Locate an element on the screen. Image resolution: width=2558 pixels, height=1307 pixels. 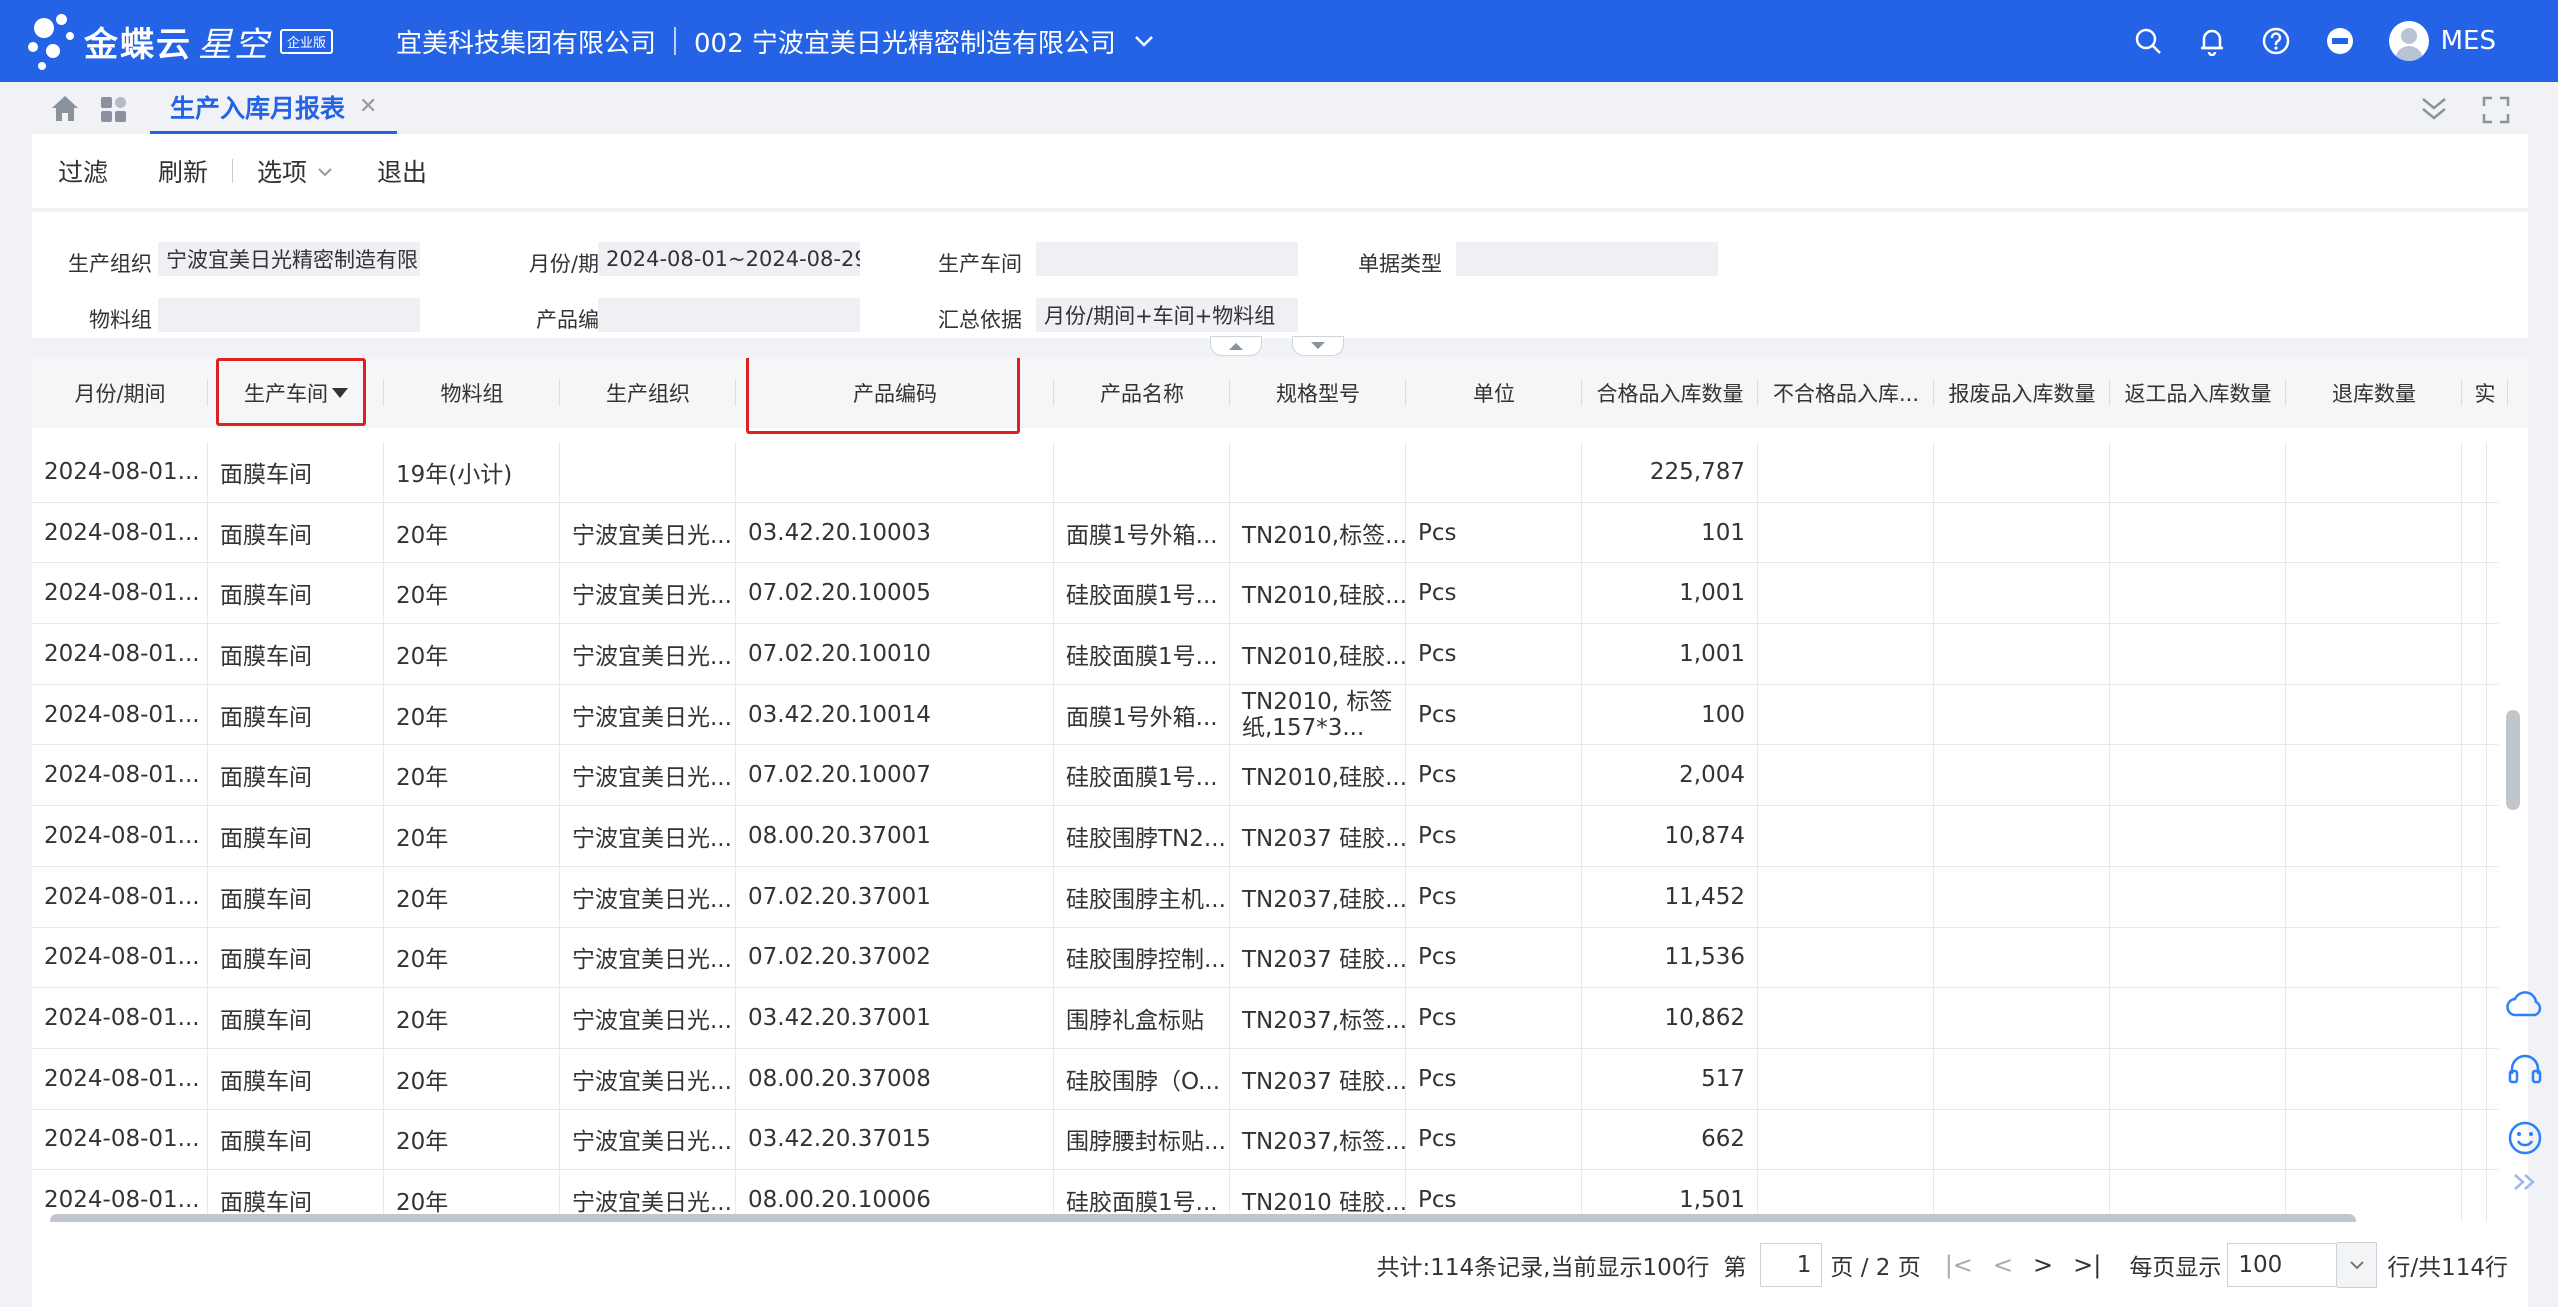
company-name: 宜美科技集团有限公司 is located at coordinates (526, 41).